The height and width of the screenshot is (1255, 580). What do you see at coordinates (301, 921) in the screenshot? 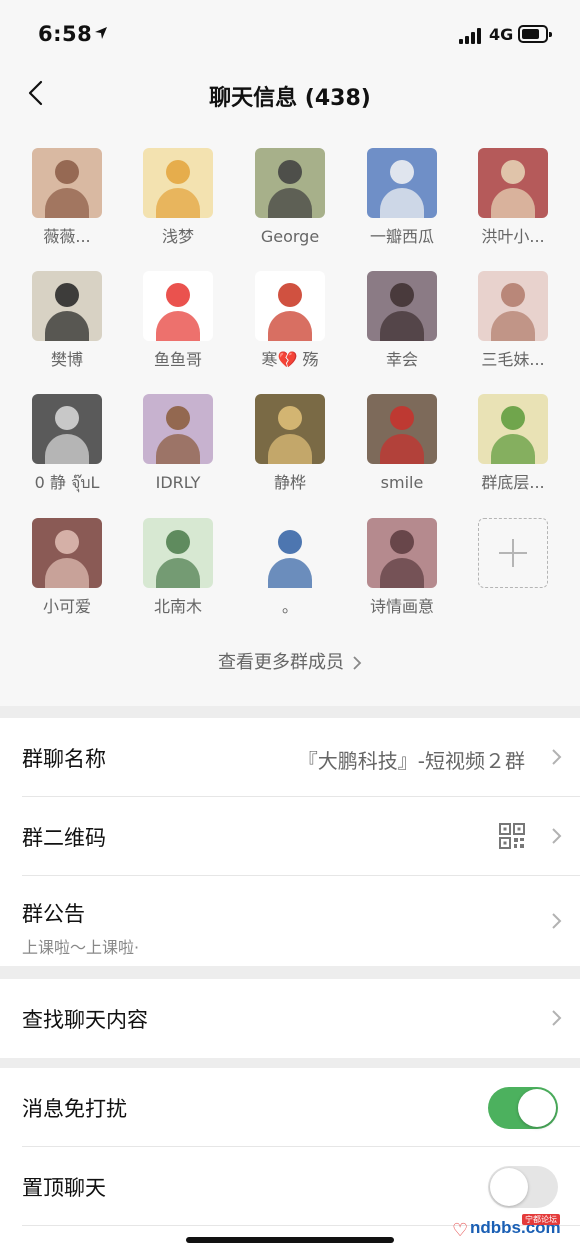
I see `group-notice-row: 群公告 上课啦～上课啦·` at bounding box center [301, 921].